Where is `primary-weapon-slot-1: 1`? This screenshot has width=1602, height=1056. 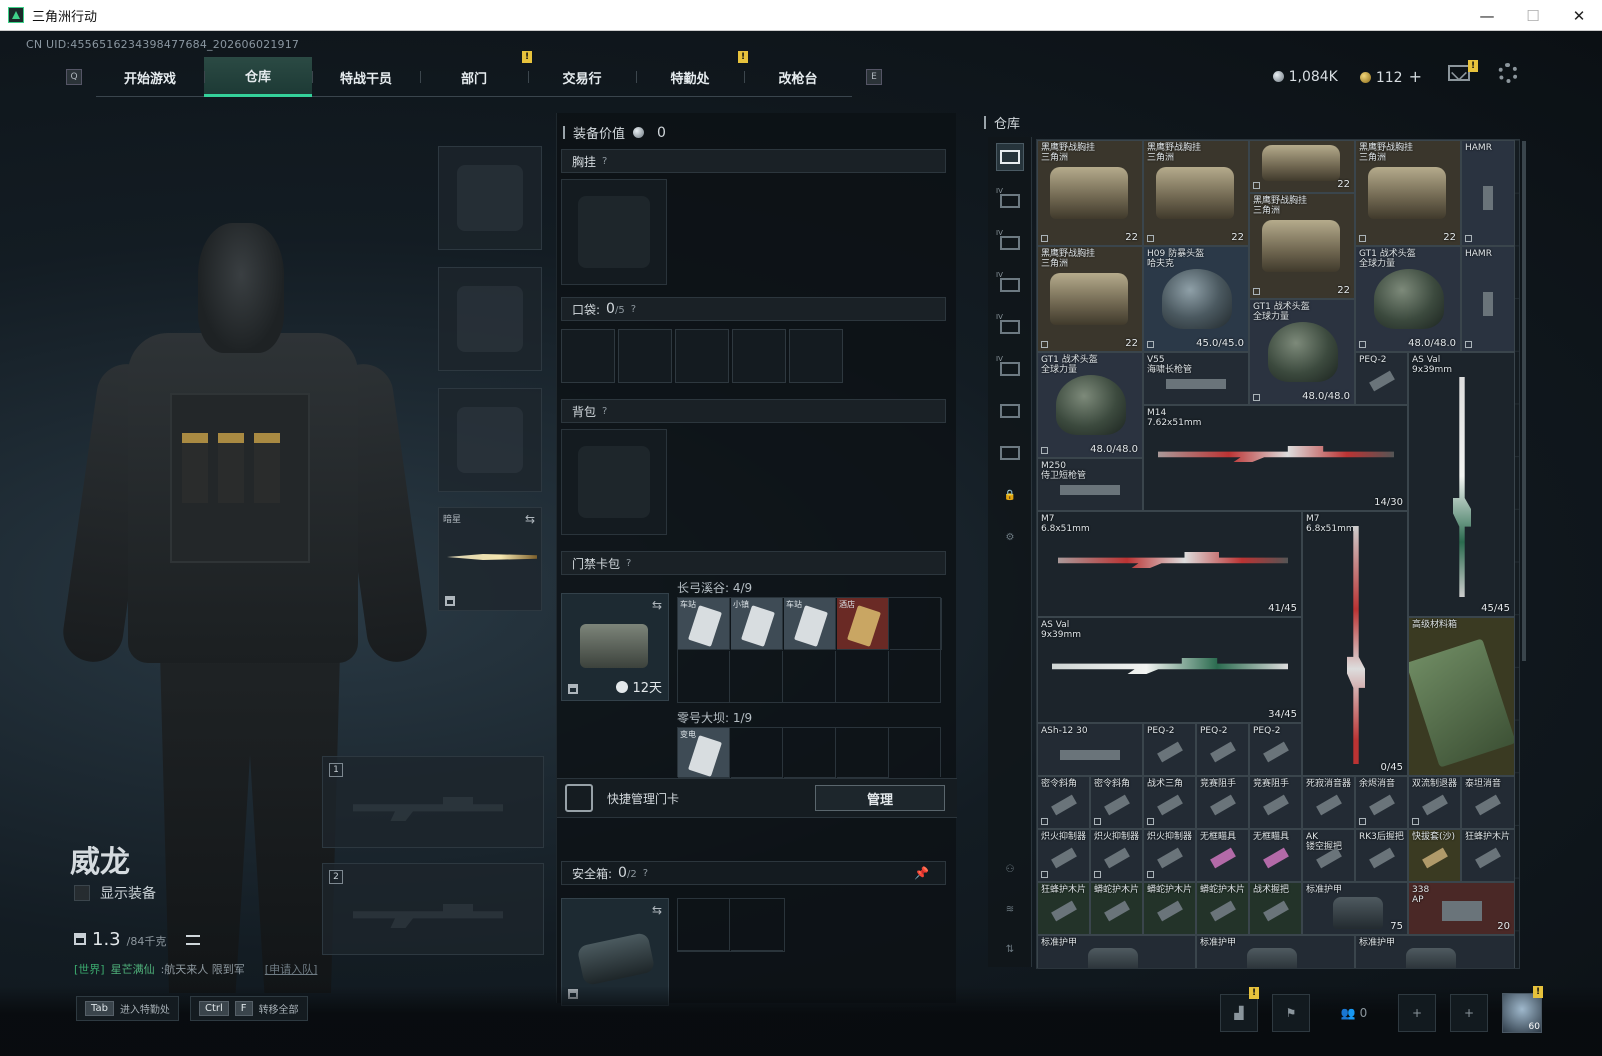
primary-weapon-slot-1: 1 is located at coordinates (433, 802).